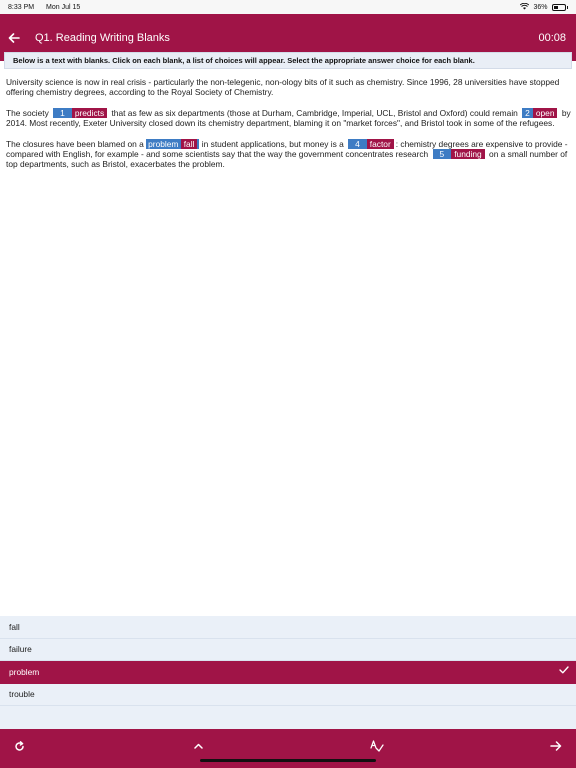 The image size is (576, 768). I want to click on choice-item: trouble, so click(288, 695).